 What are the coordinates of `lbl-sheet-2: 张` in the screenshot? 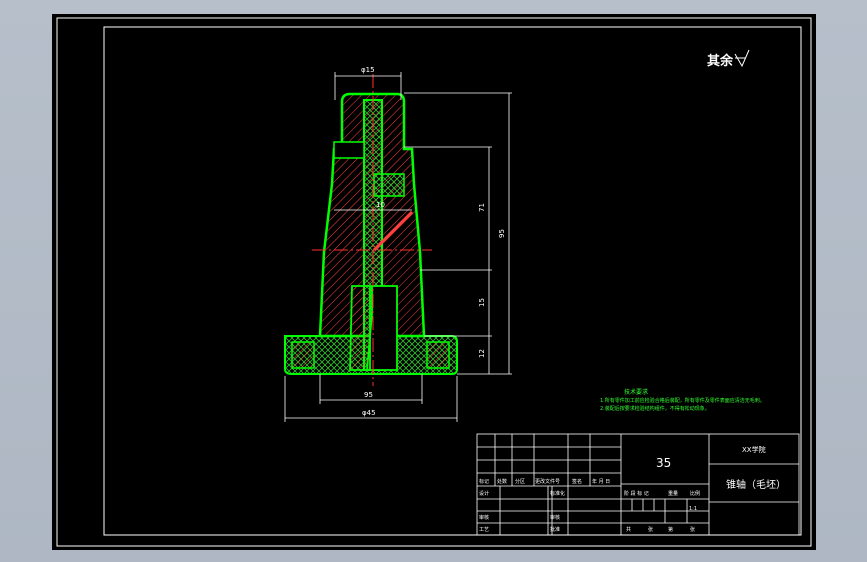 It's located at (692, 529).